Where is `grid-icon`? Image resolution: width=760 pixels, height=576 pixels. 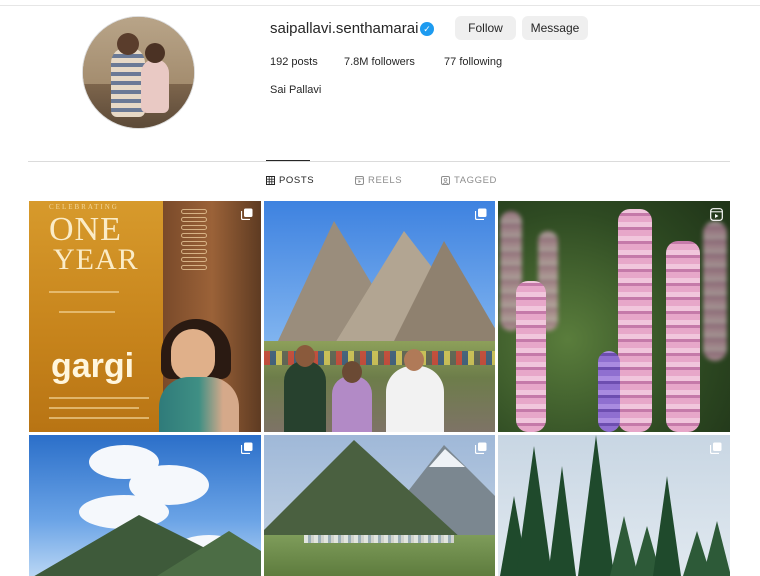
grid-icon is located at coordinates (270, 180).